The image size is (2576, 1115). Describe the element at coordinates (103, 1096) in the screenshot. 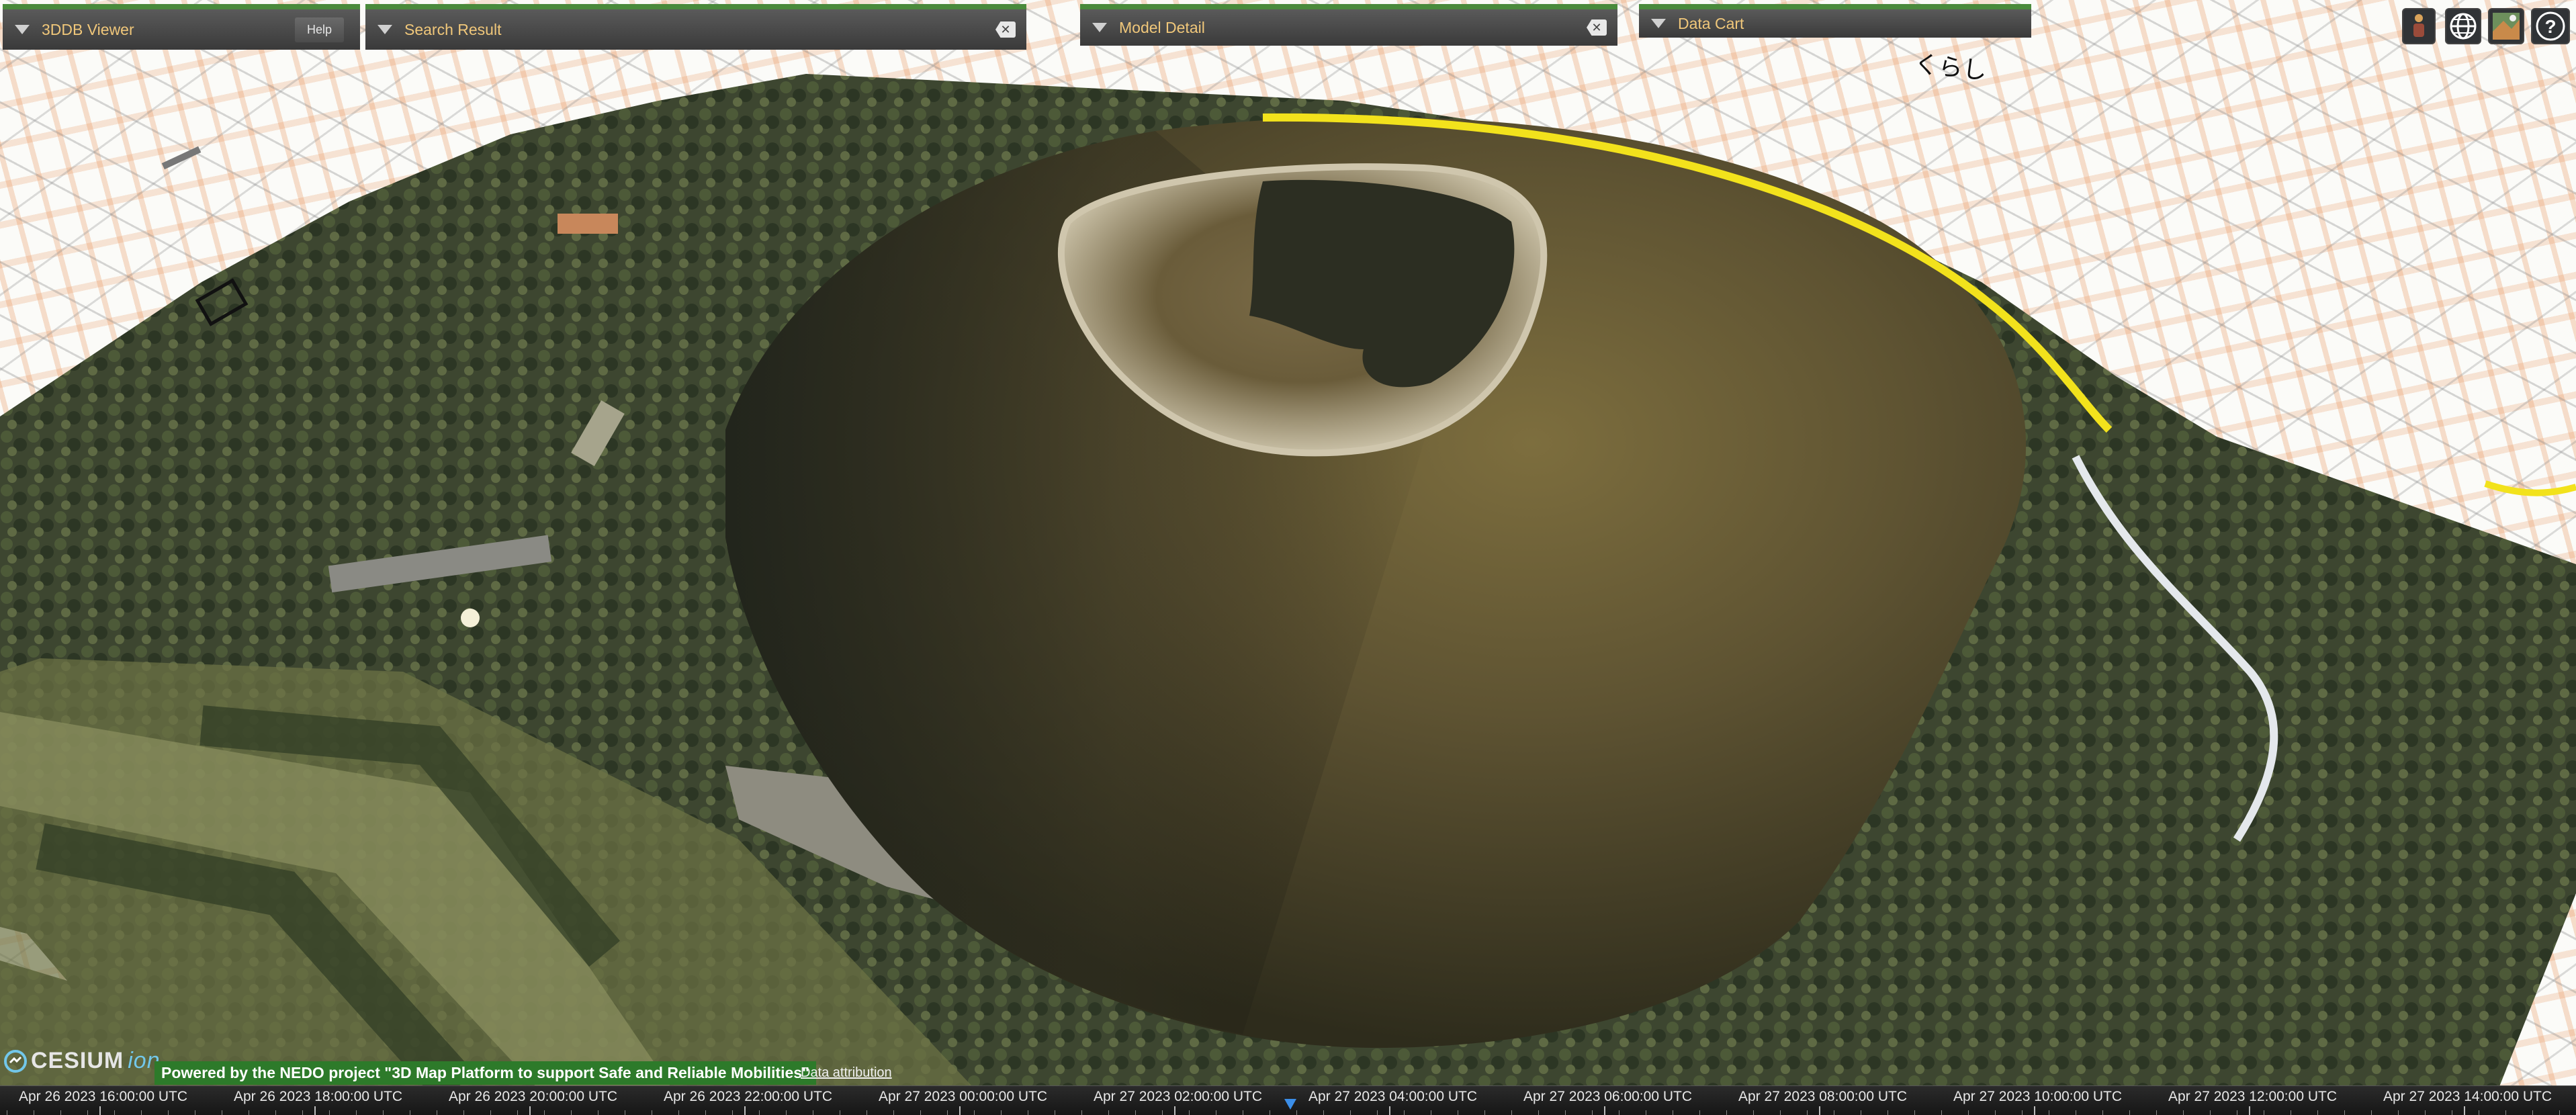

I see `timeline-tick-label: Apr 26 2023 16:00:00 UTC` at that location.